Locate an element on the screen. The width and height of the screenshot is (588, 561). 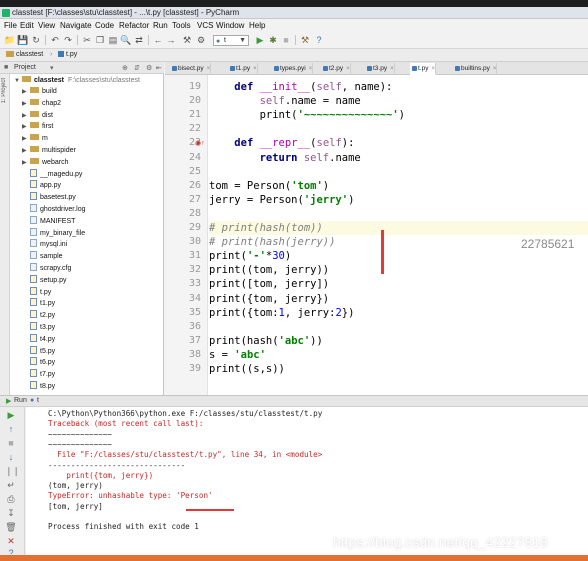
tree-item: ▶ first is located at coordinates (37, 126).